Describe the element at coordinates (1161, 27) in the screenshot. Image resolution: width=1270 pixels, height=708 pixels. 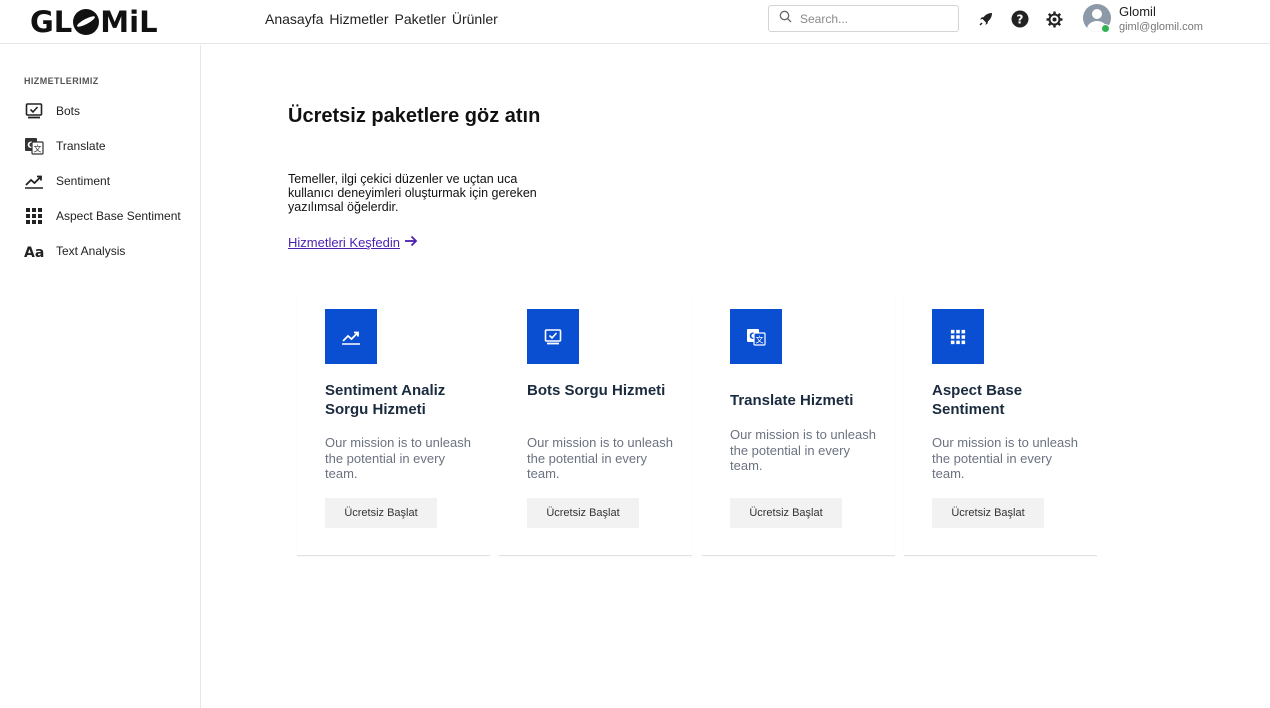
I see `user-email: giml@glomil.com` at that location.